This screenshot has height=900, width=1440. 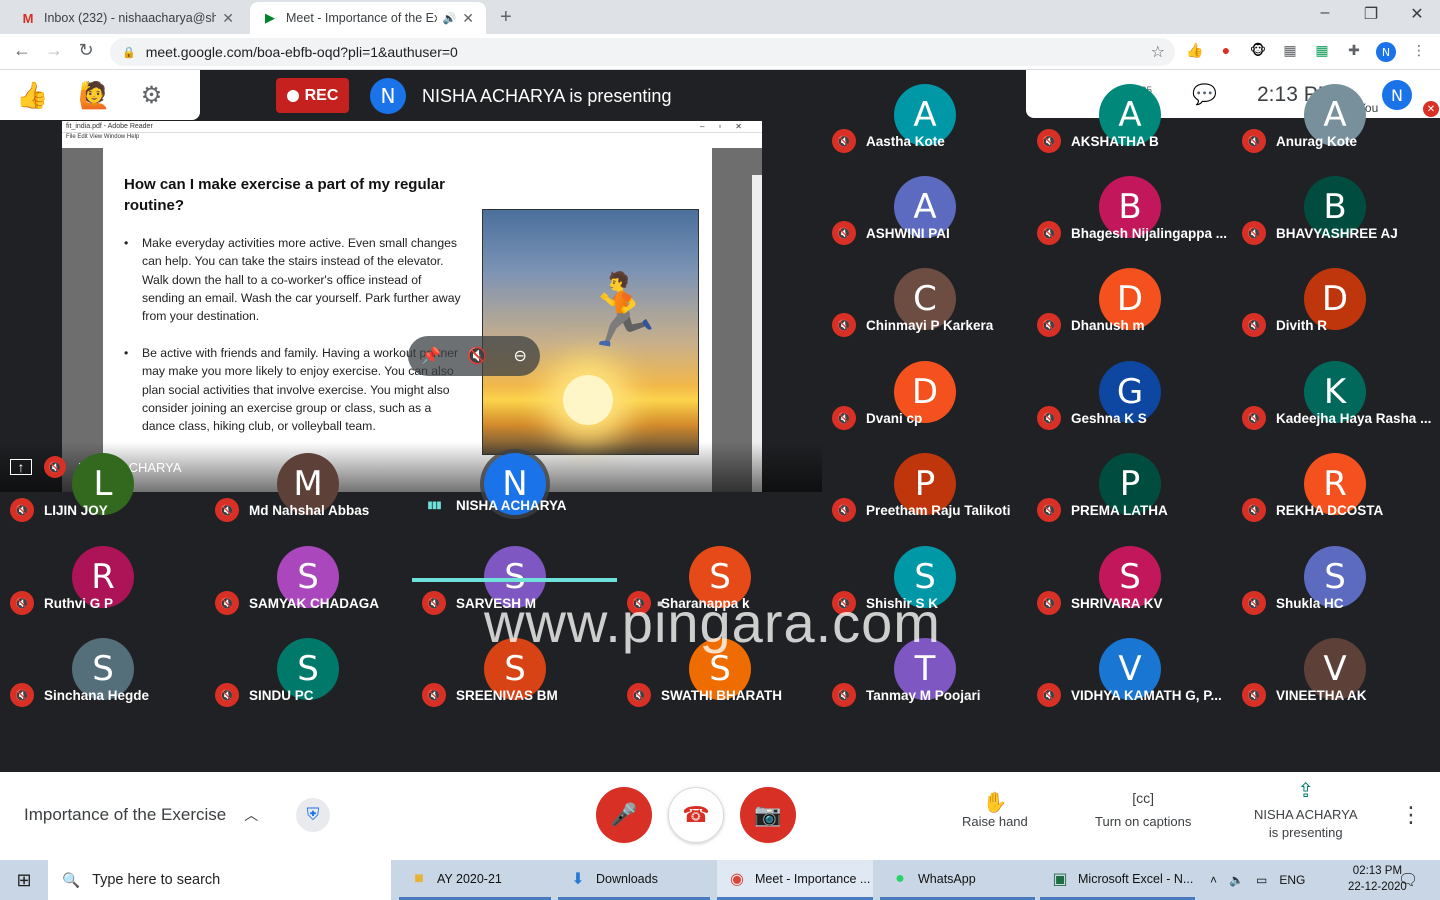 What do you see at coordinates (1417, 14) in the screenshot?
I see `close-window-button: ✕` at bounding box center [1417, 14].